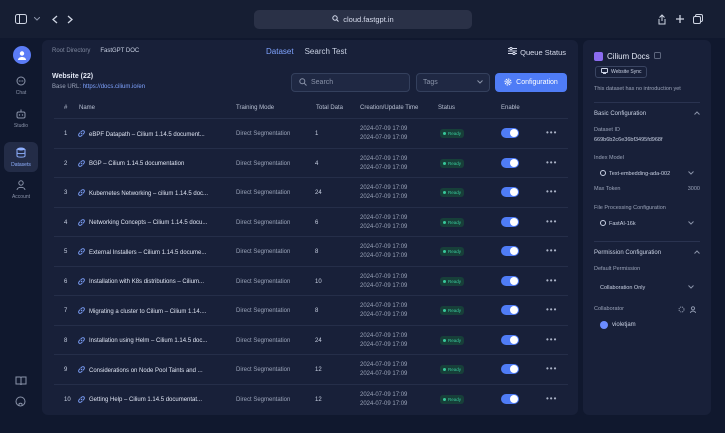 The height and width of the screenshot is (433, 725). I want to click on website-sync-button: Website Sync, so click(621, 72).